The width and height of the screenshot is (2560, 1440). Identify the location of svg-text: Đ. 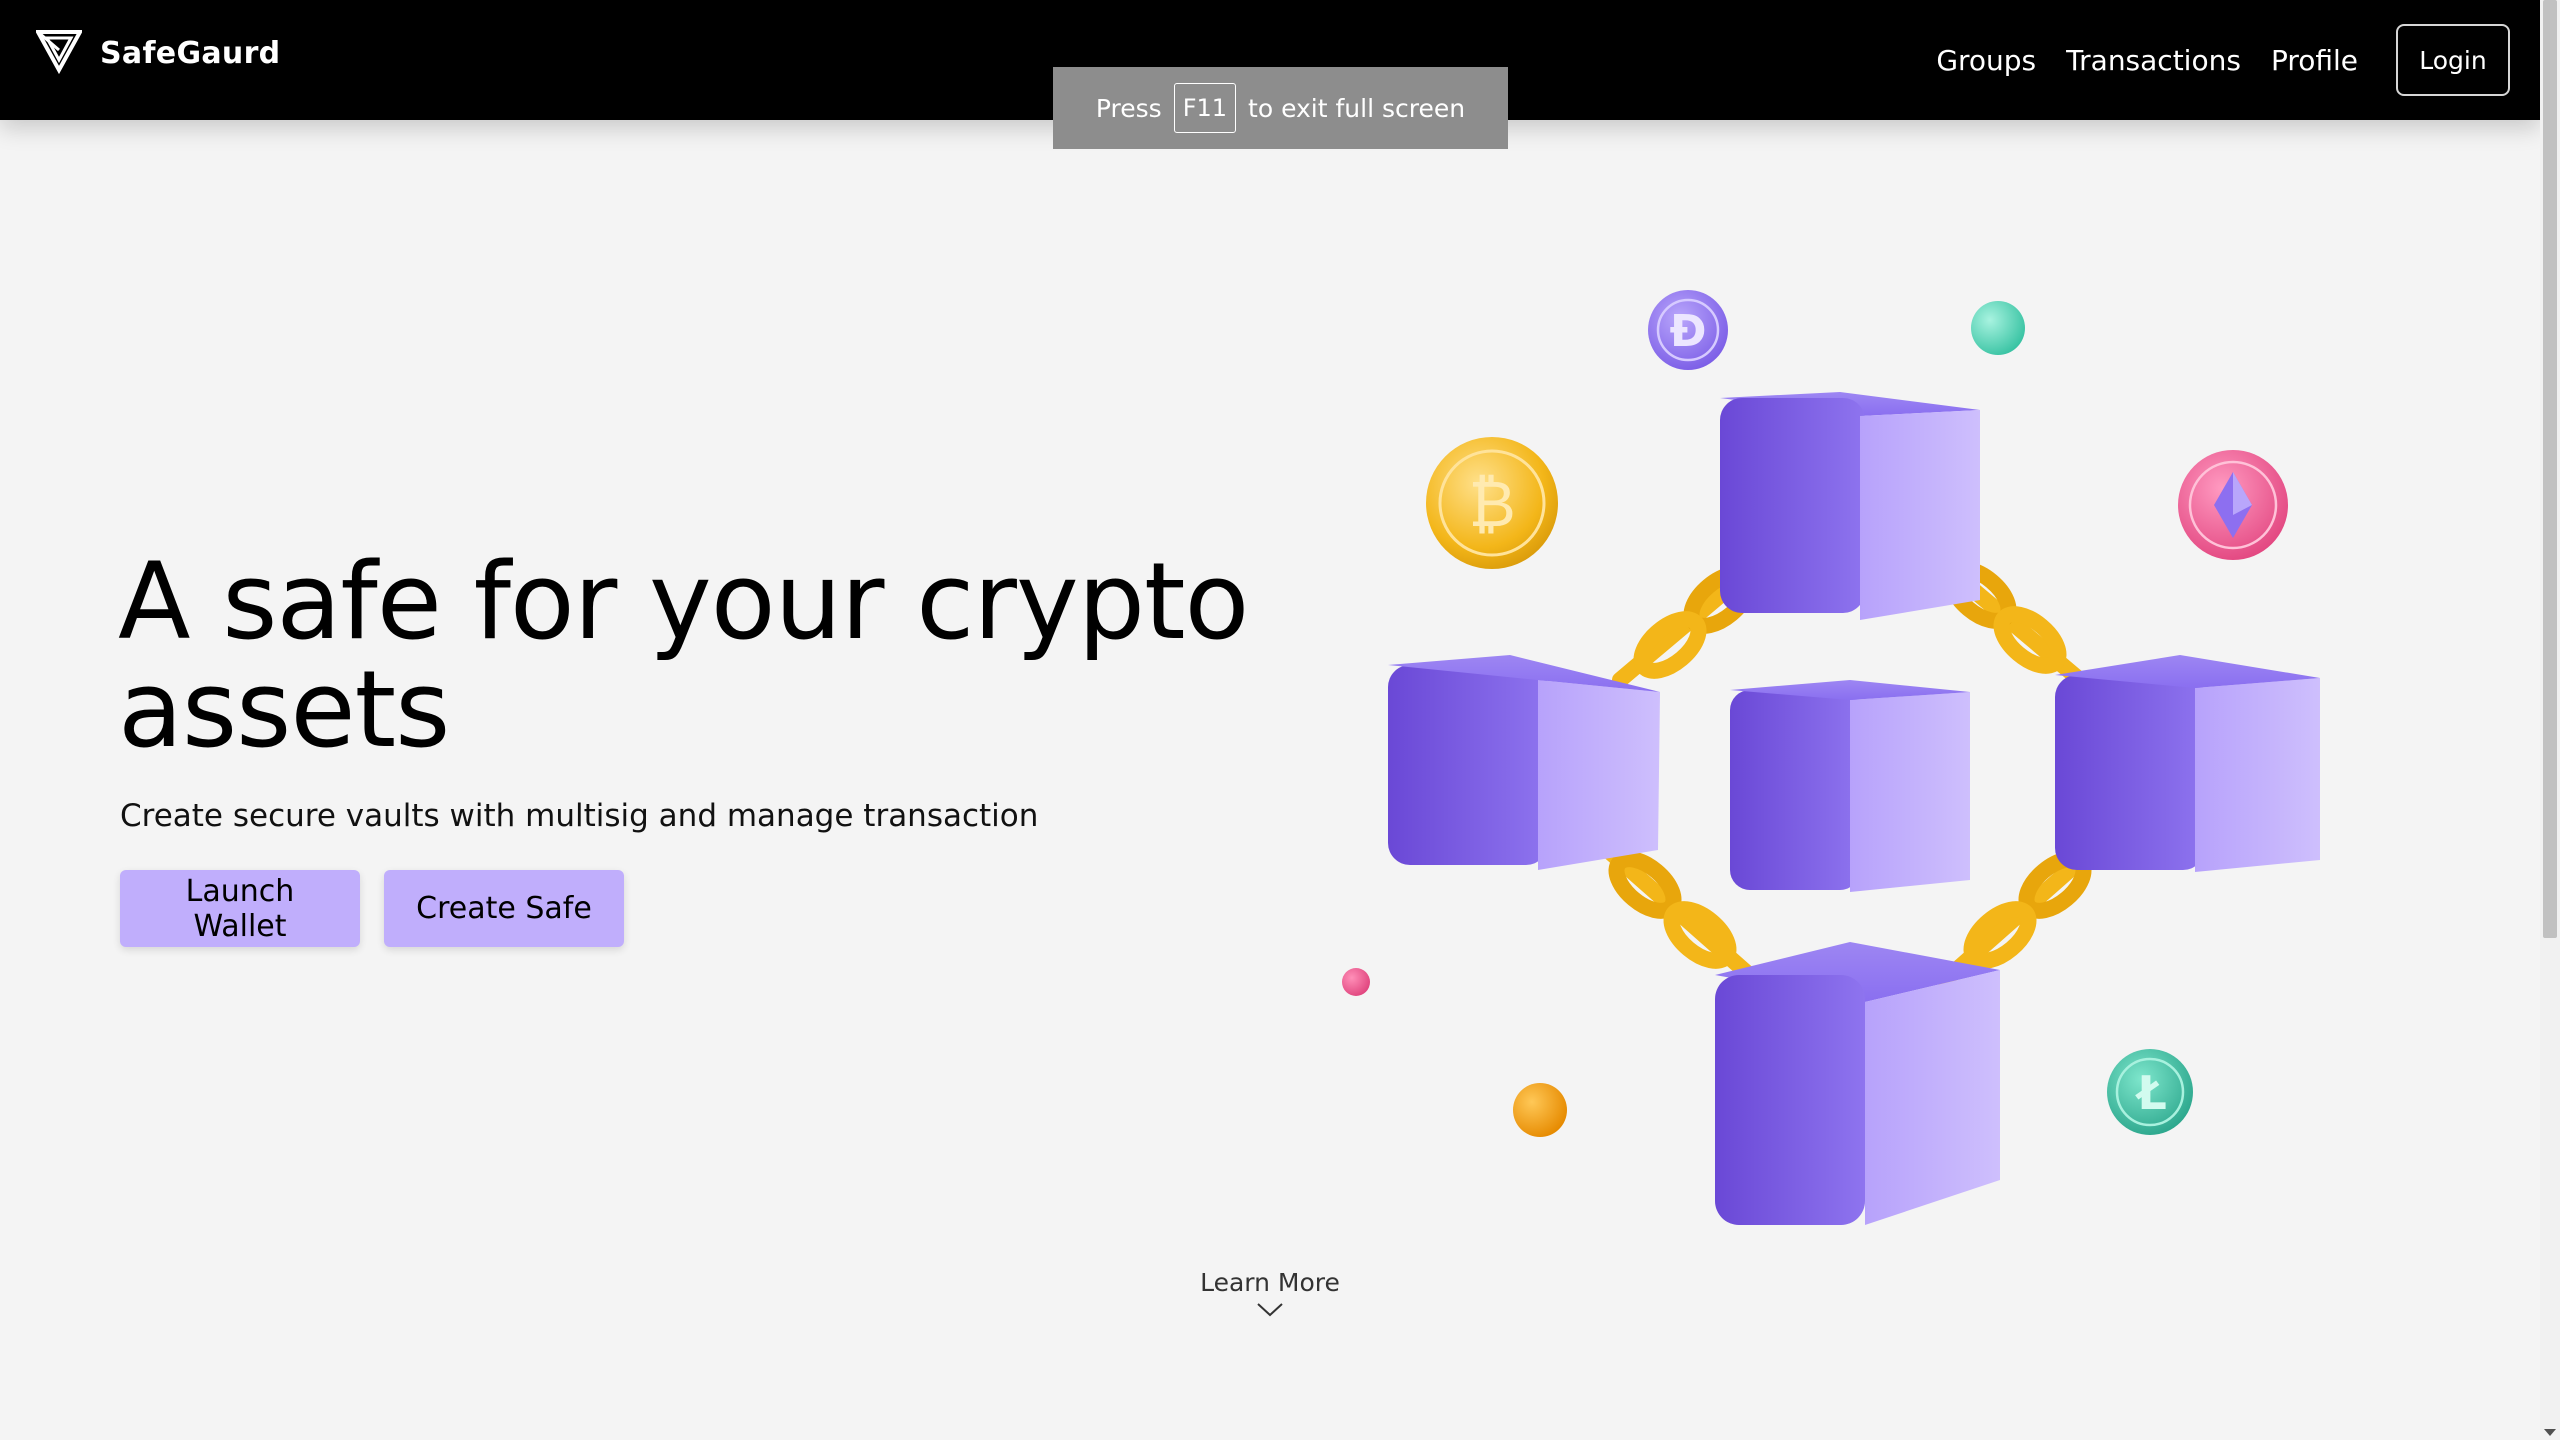
(1688, 331).